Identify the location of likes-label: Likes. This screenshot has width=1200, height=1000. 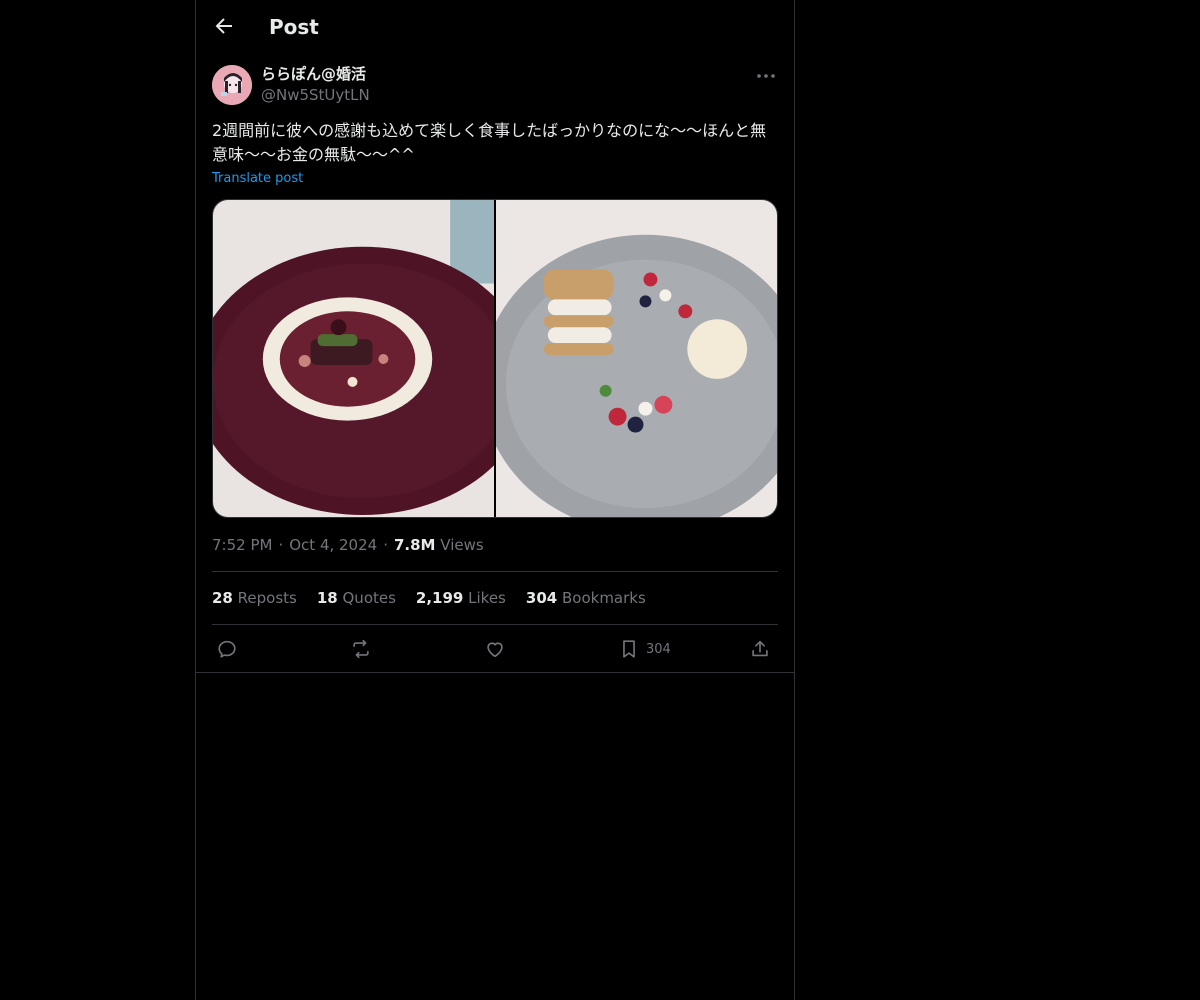
(487, 598).